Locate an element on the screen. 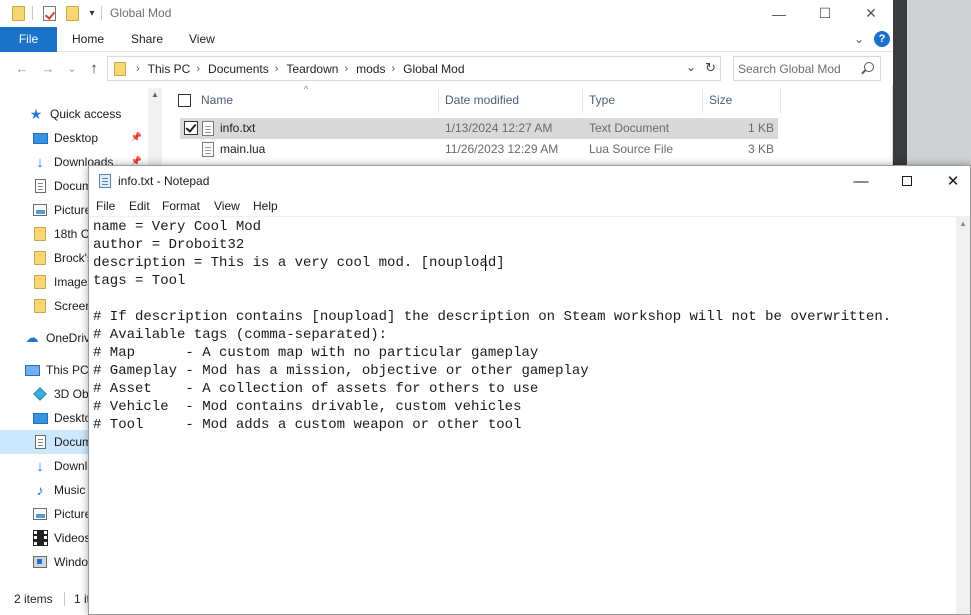  sort-ascending-icon: ^ is located at coordinates (306, 89).